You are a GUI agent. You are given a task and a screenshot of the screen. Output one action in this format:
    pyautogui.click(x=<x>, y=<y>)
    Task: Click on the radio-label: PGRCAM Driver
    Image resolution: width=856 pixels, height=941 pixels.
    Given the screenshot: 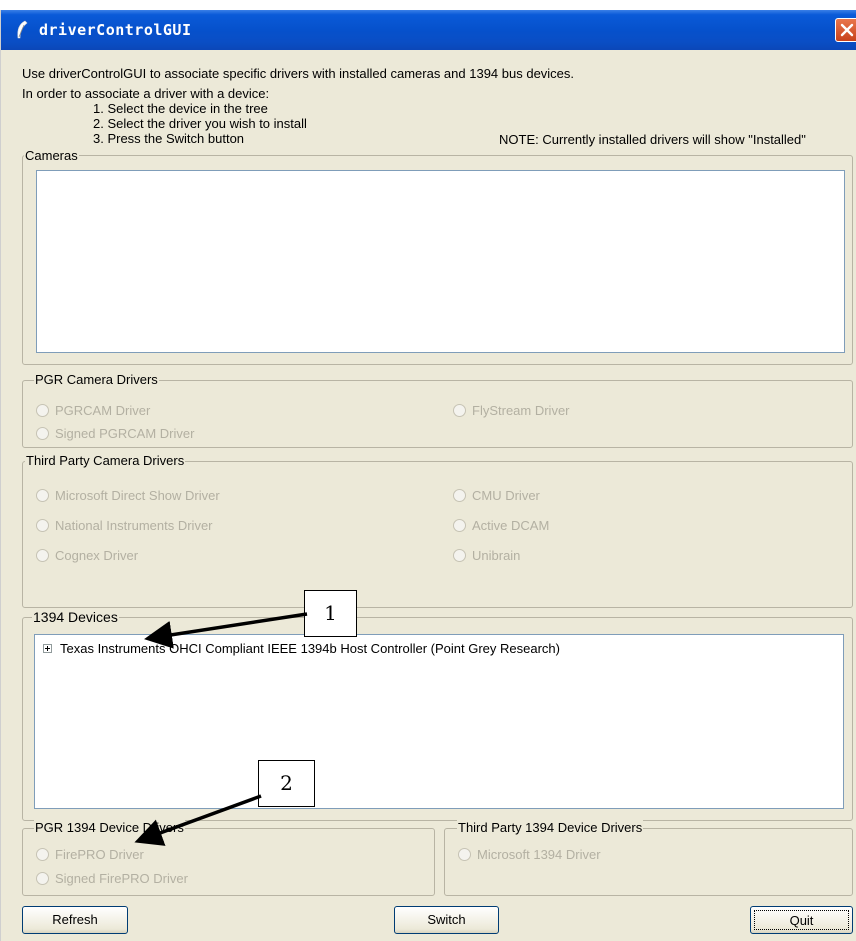 What is the action you would take?
    pyautogui.click(x=103, y=410)
    